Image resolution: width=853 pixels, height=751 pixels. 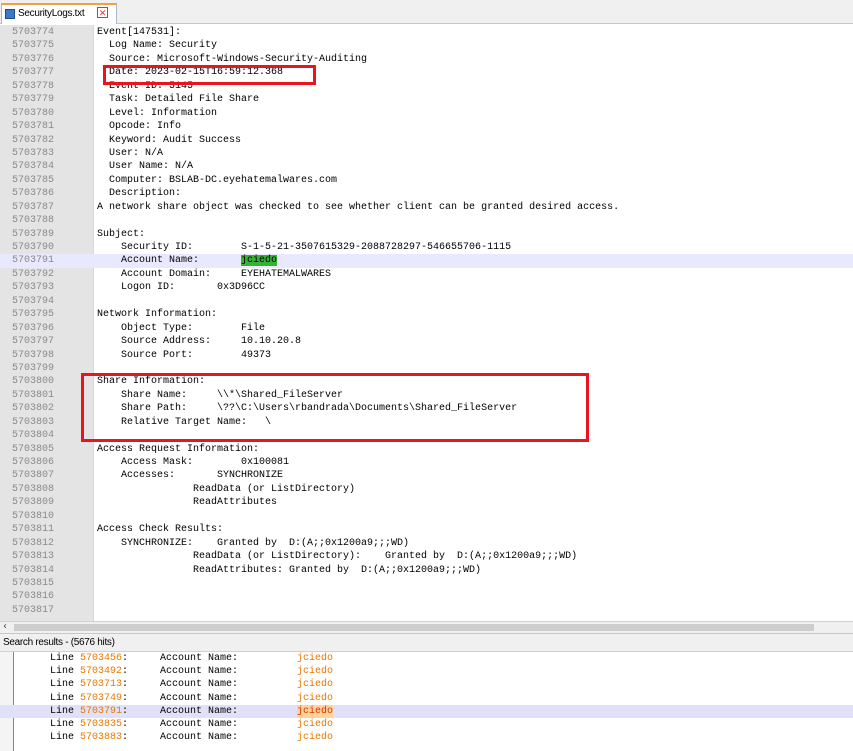 What do you see at coordinates (33, 32) in the screenshot?
I see `line-number: 5703774` at bounding box center [33, 32].